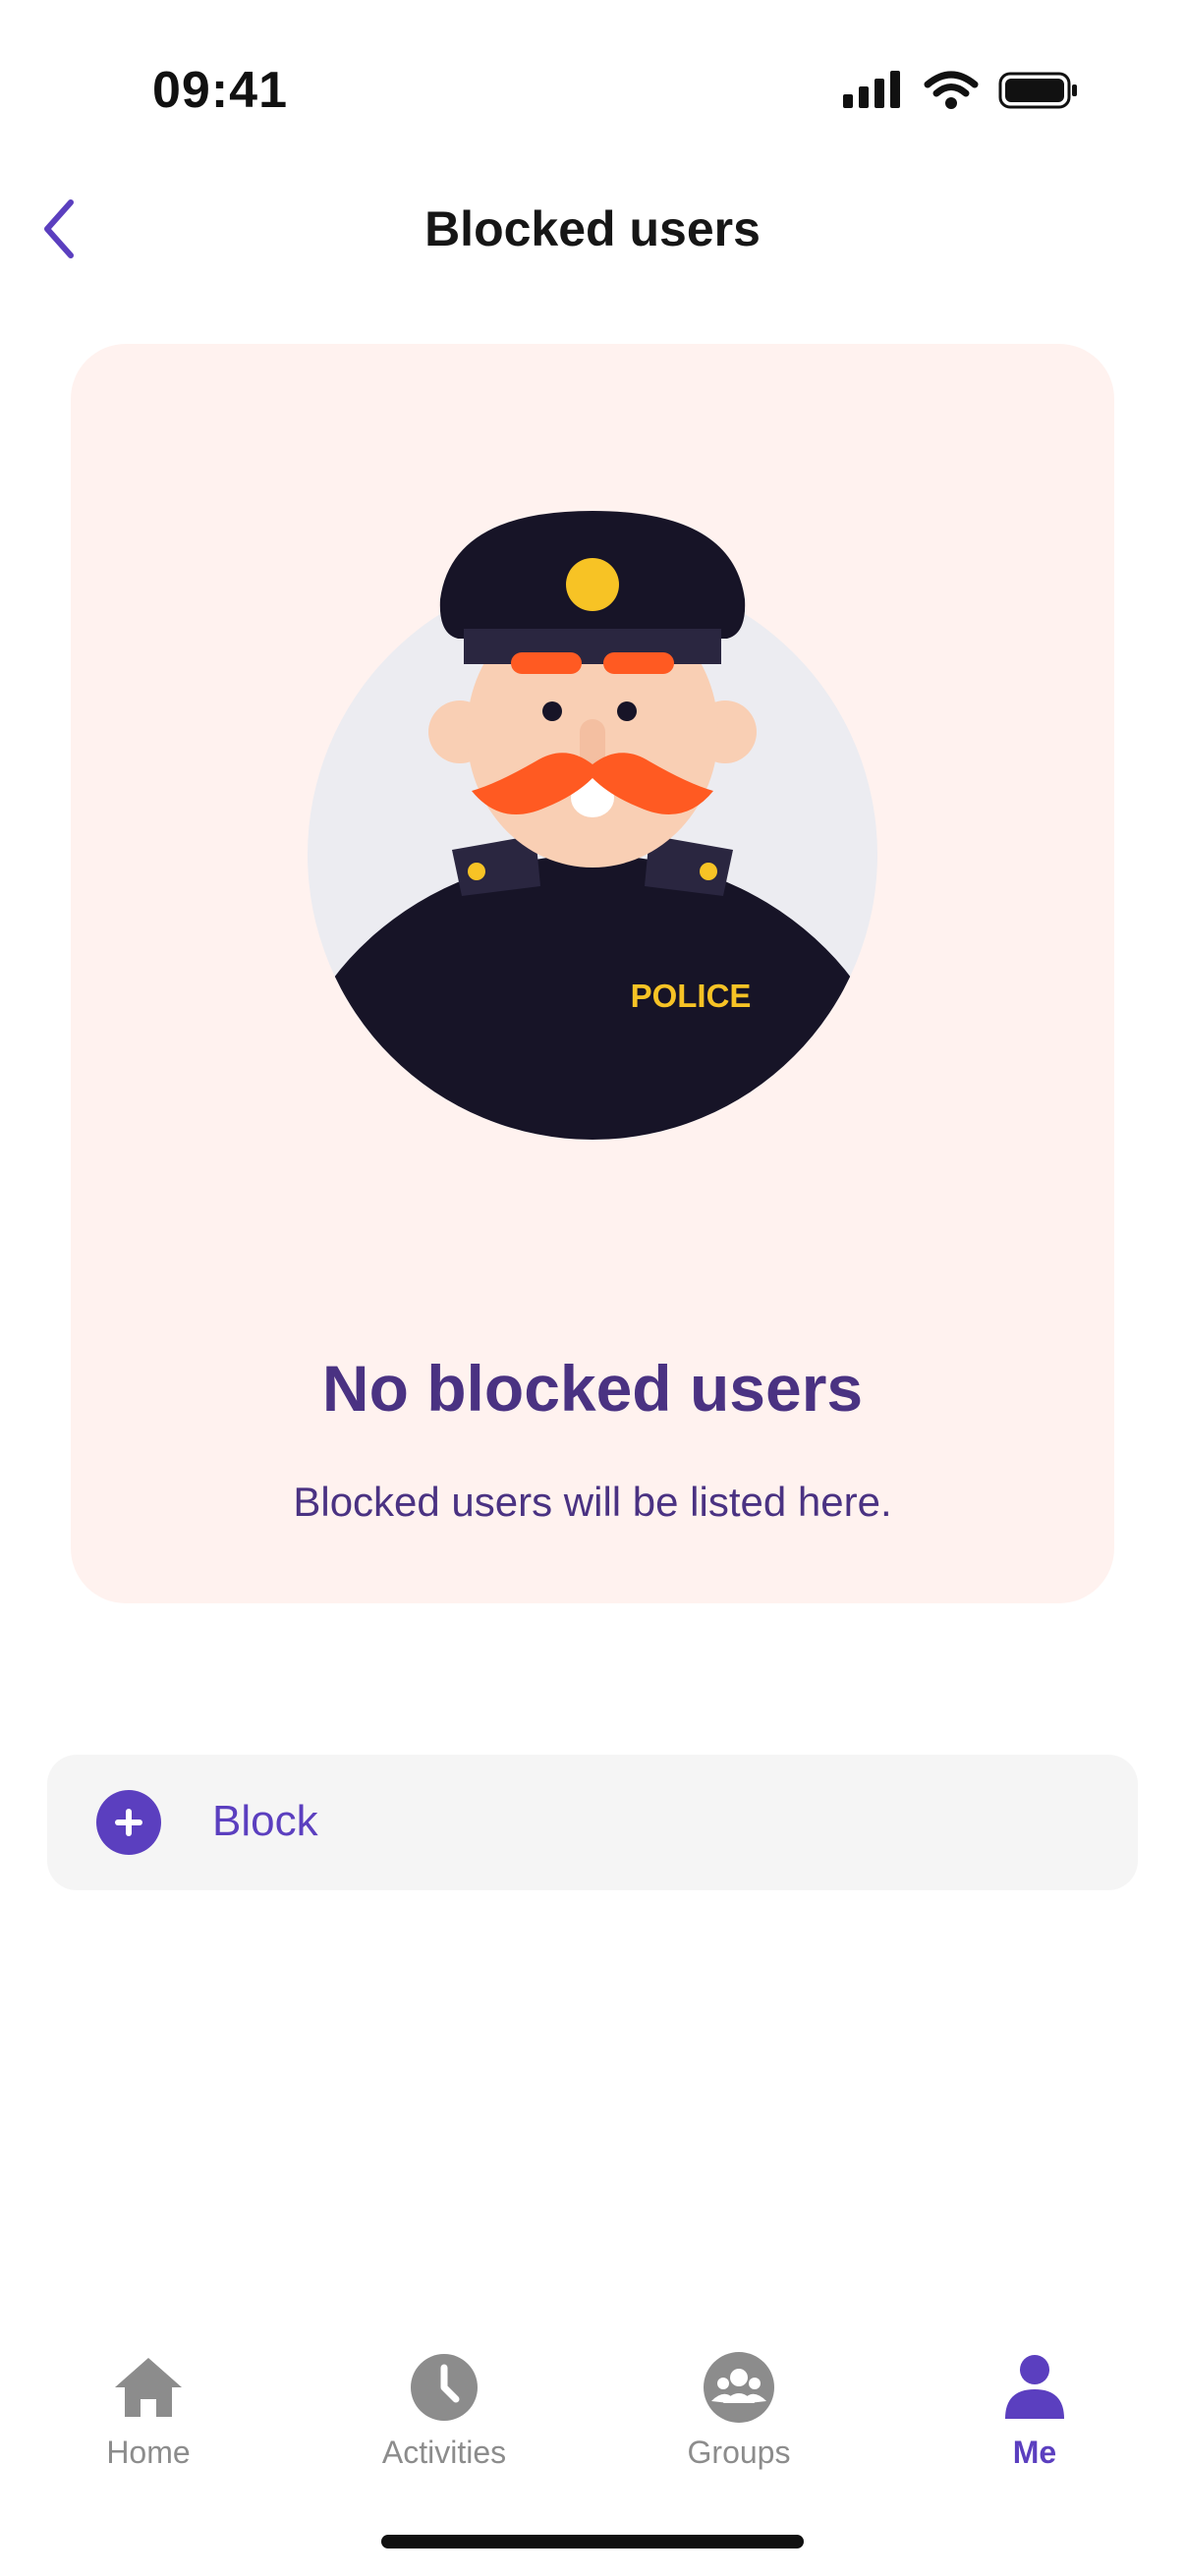  What do you see at coordinates (129, 1822) in the screenshot?
I see `plus-circle-icon` at bounding box center [129, 1822].